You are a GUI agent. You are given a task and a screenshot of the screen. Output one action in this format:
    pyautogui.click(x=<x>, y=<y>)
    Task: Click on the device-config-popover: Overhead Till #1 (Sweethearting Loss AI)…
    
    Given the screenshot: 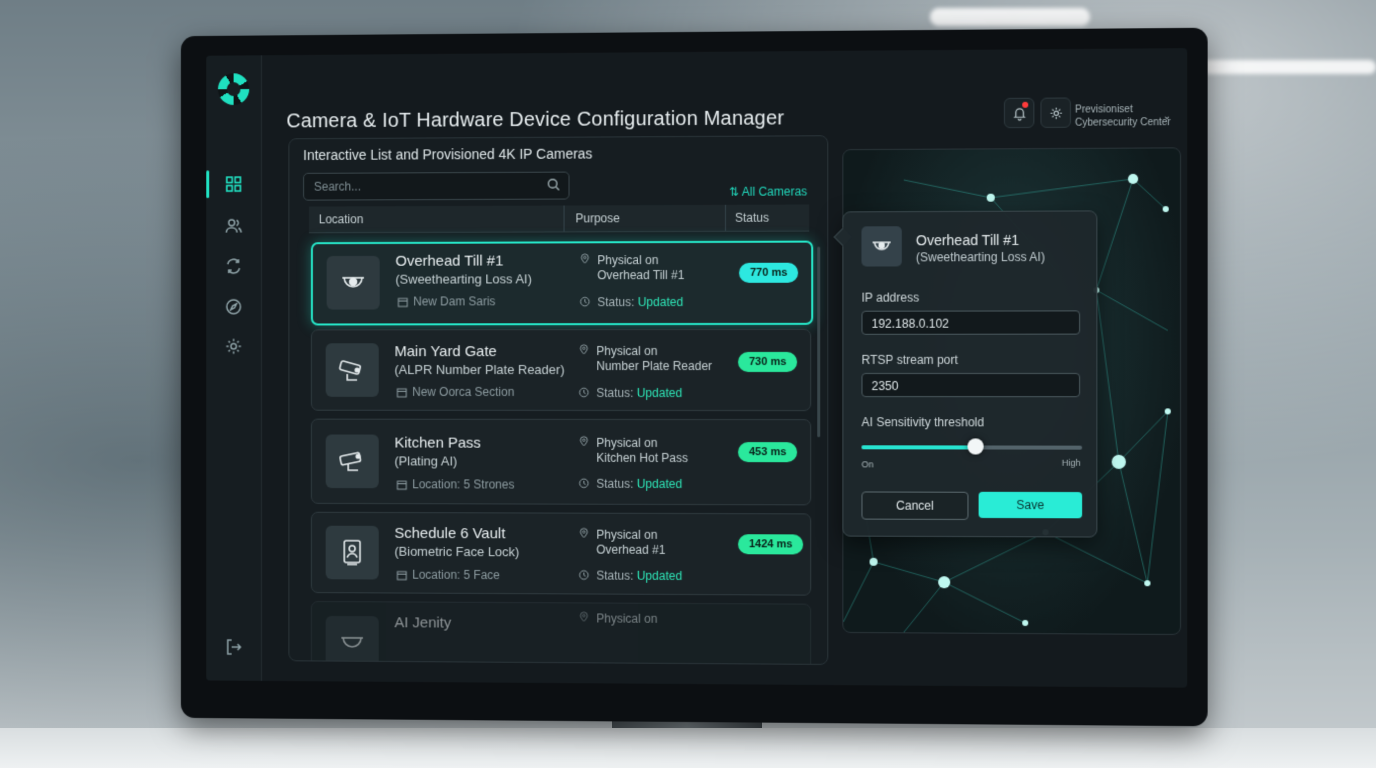 What is the action you would take?
    pyautogui.click(x=969, y=373)
    